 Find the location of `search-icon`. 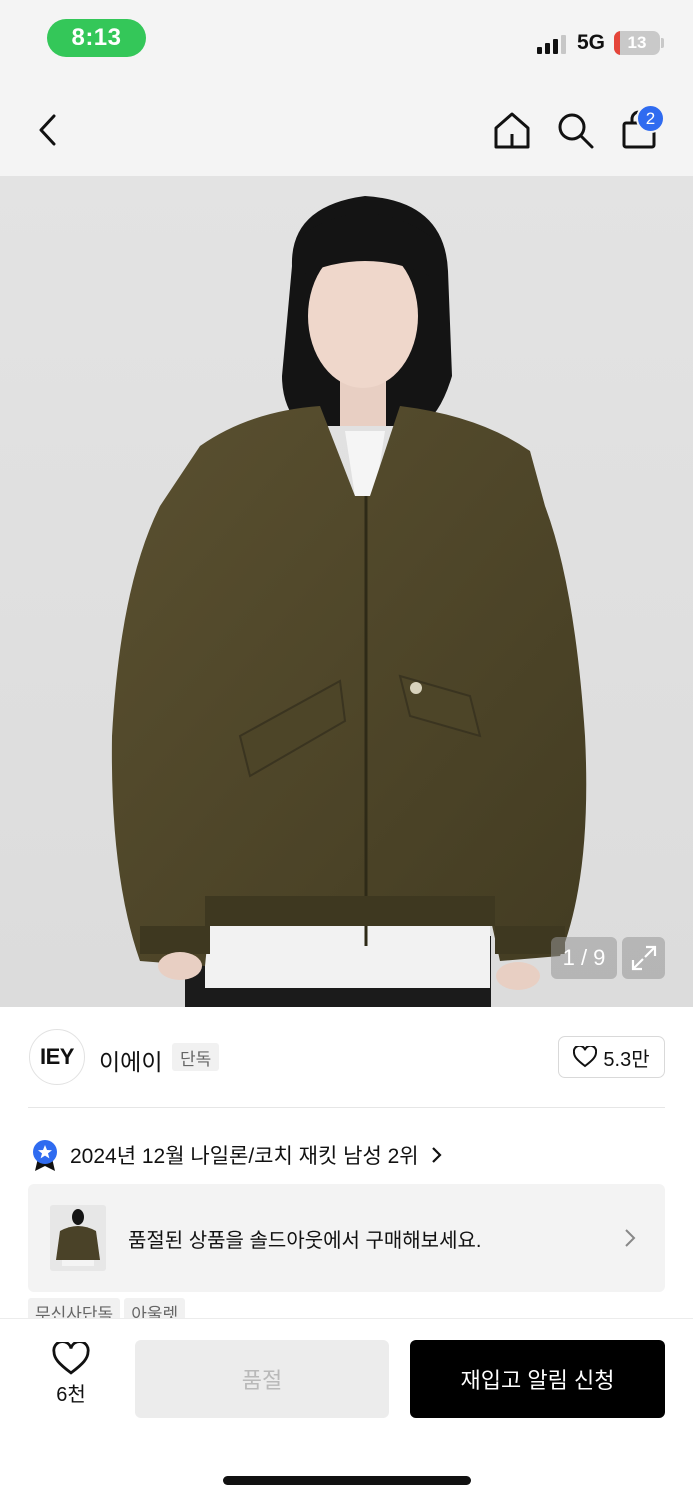

search-icon is located at coordinates (576, 131).